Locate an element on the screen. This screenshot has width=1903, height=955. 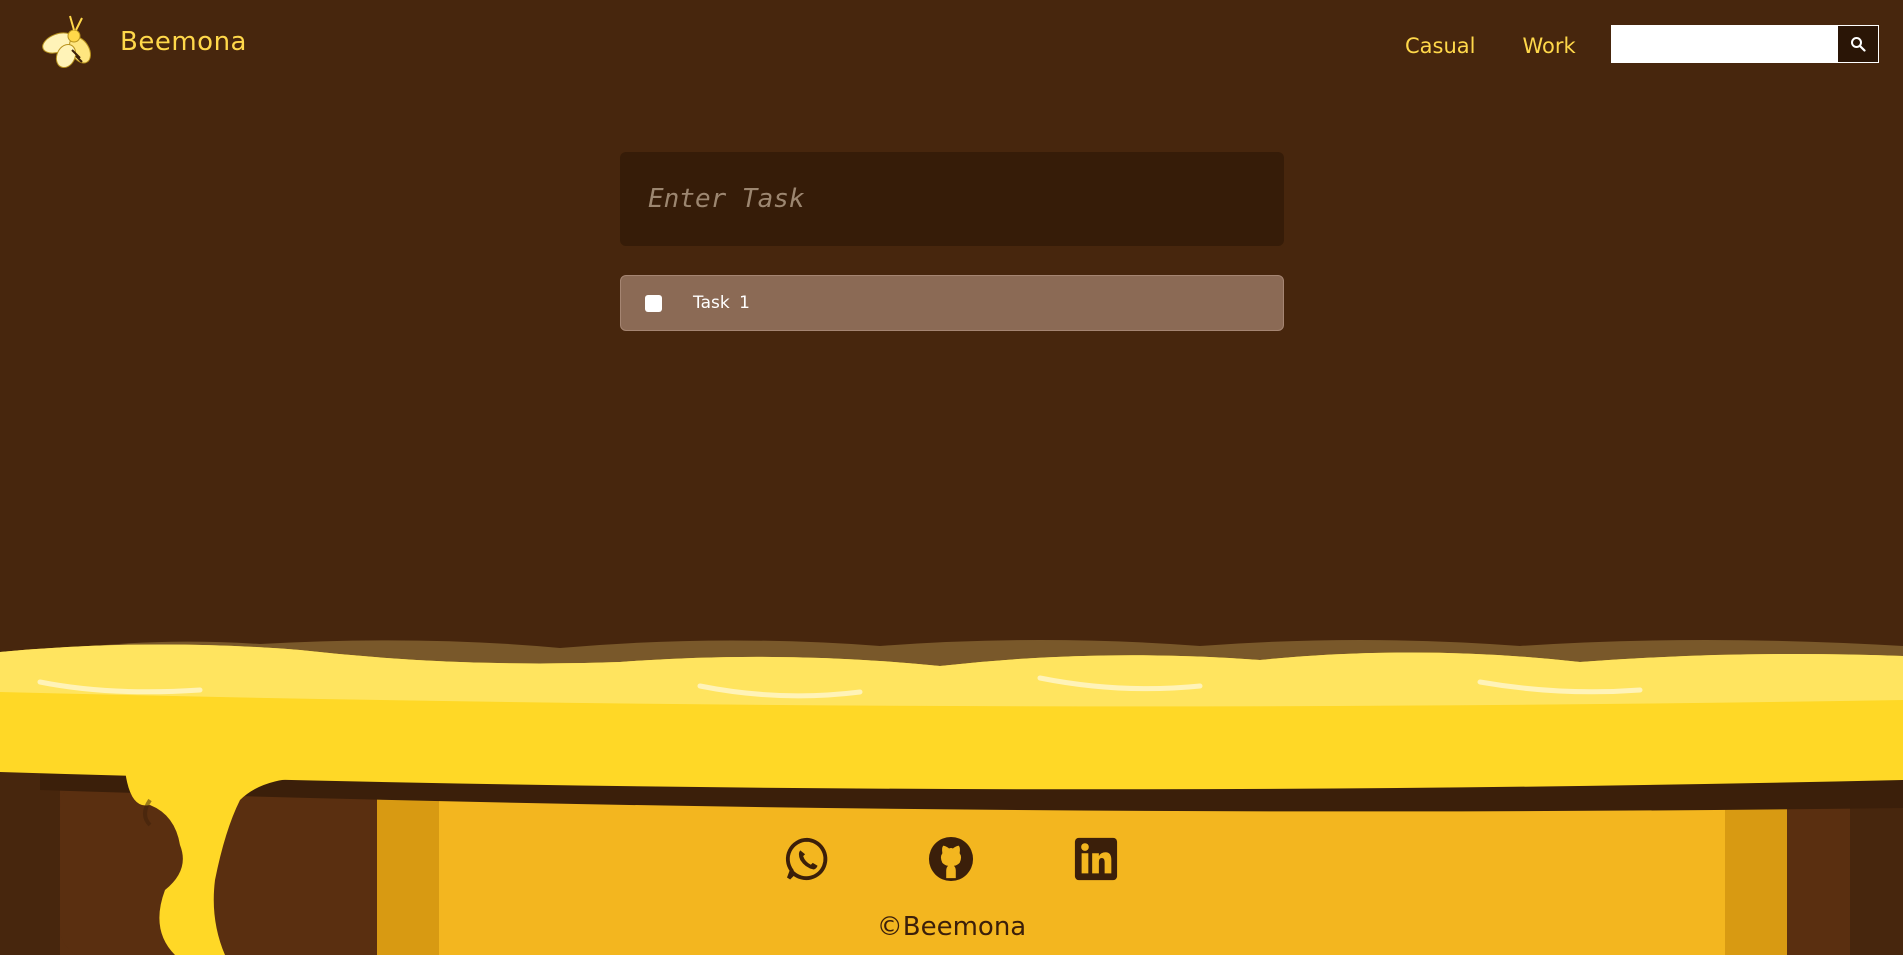
search-bar is located at coordinates (1745, 44).